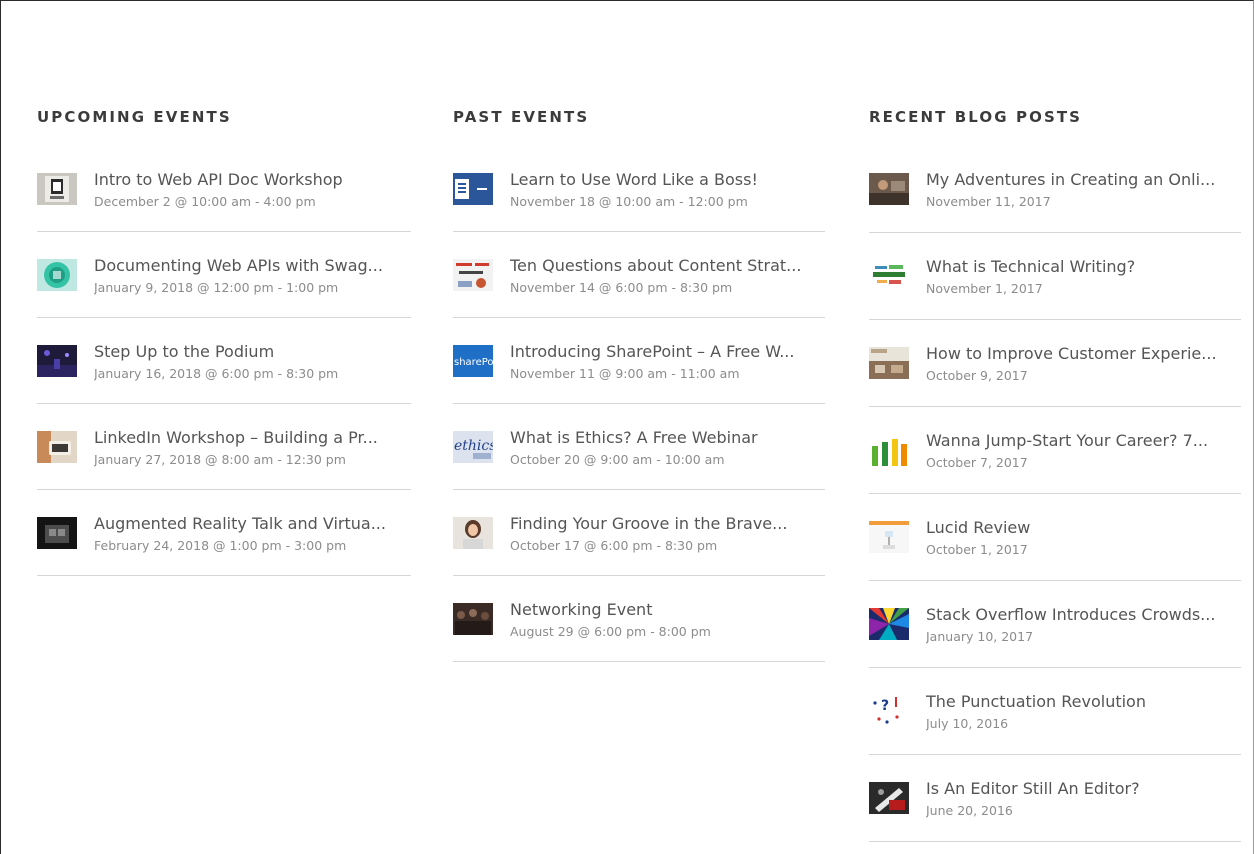 The height and width of the screenshot is (854, 1254). Describe the element at coordinates (885, 706) in the screenshot. I see `punctuation-thumbnail-text: ?` at that location.